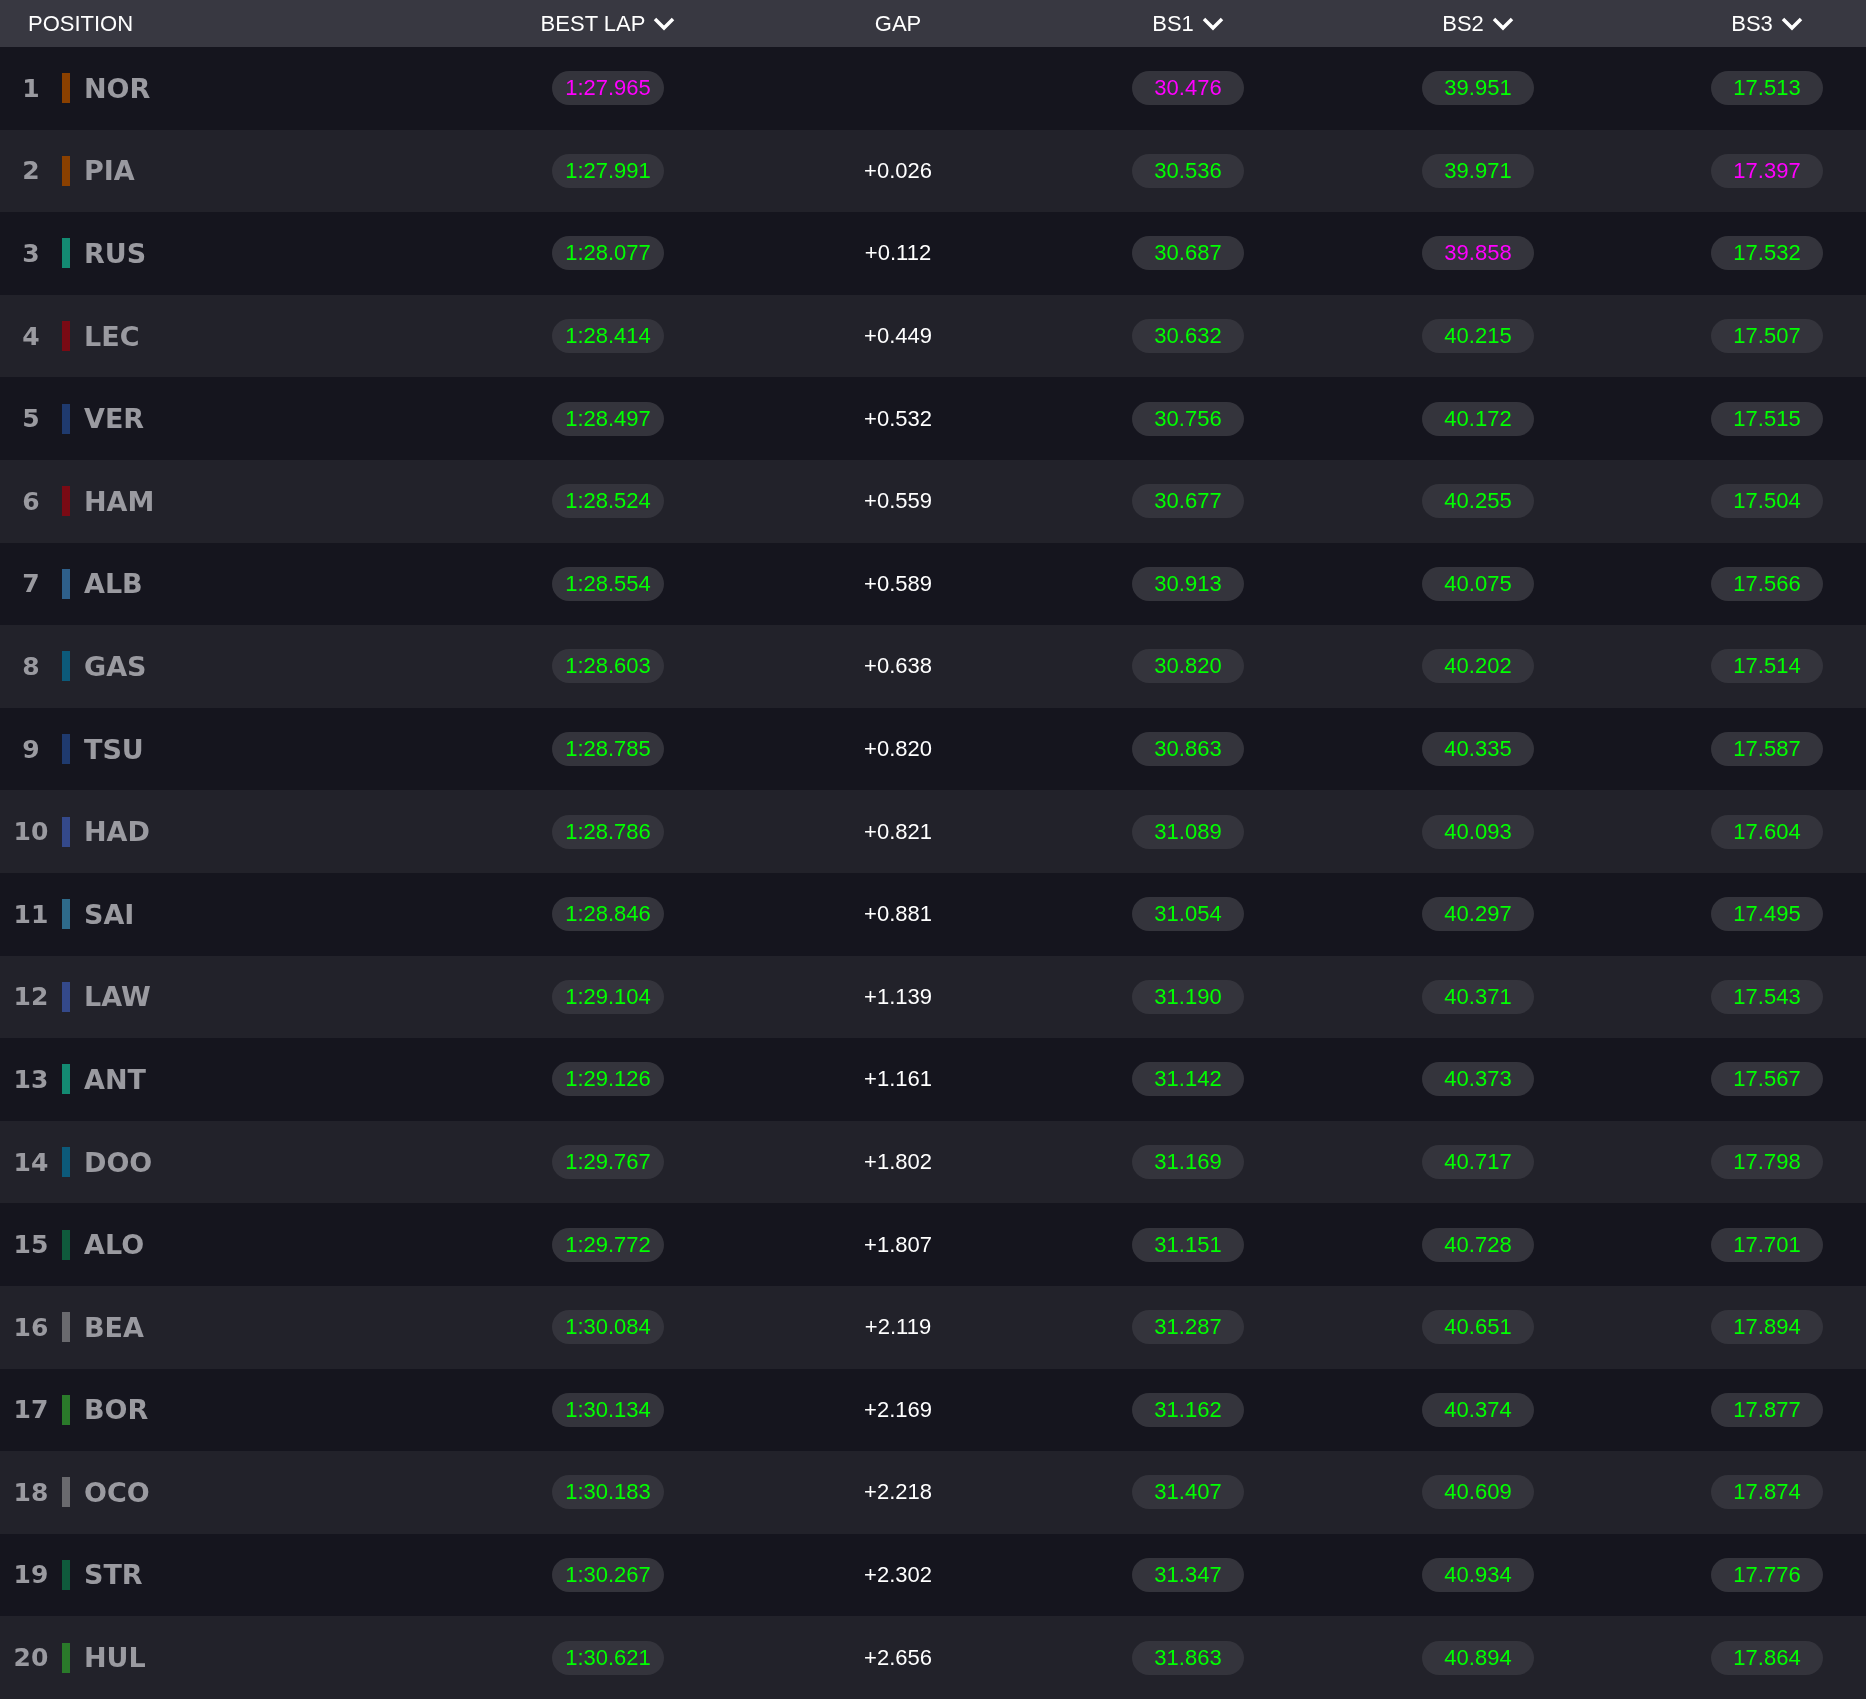 This screenshot has height=1699, width=1866. What do you see at coordinates (31, 914) in the screenshot?
I see `position-number: 11` at bounding box center [31, 914].